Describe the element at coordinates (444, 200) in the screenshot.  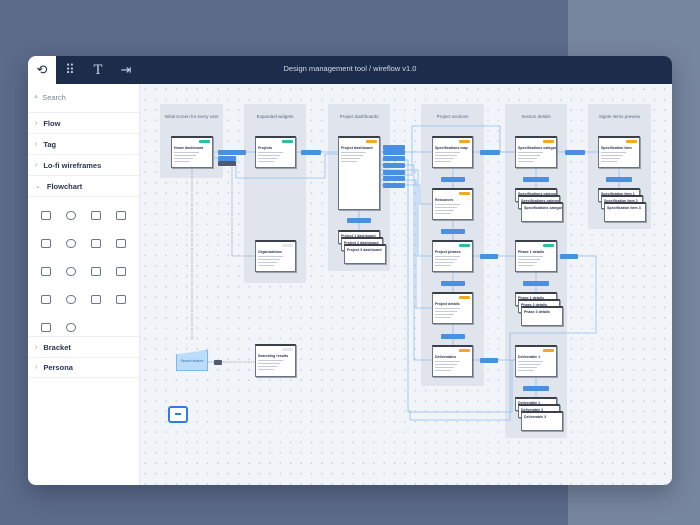
I see `card-title: Resources` at that location.